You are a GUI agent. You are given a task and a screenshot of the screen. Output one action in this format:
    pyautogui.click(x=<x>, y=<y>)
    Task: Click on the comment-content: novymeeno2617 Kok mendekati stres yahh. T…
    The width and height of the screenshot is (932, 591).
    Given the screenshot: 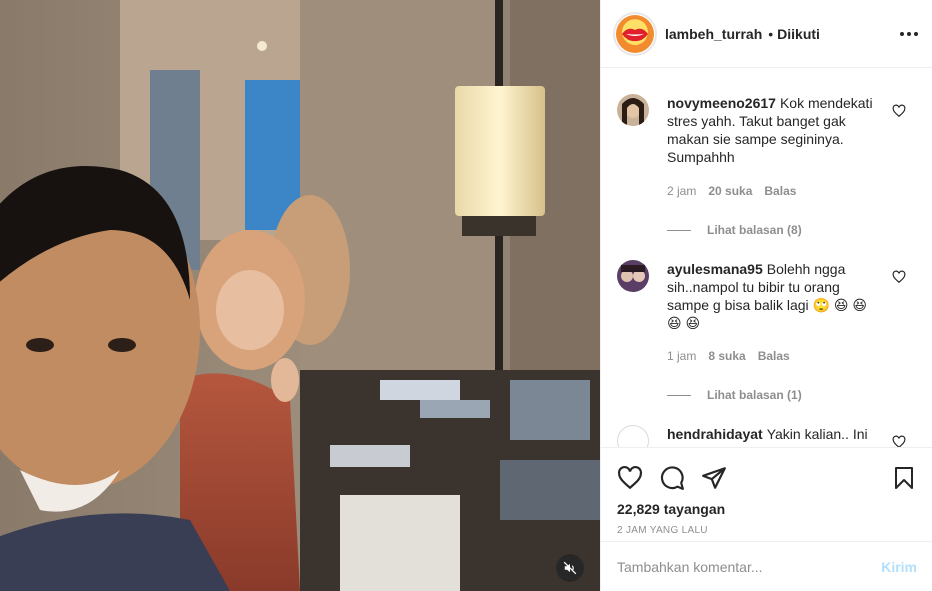 What is the action you would take?
    pyautogui.click(x=770, y=130)
    